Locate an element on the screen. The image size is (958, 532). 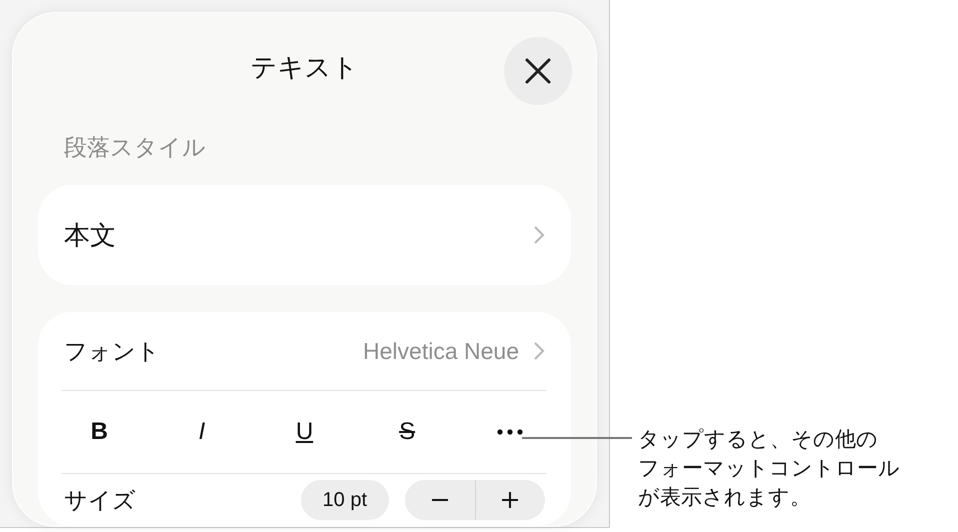
paragraph-style-card: 本文 is located at coordinates (304, 235).